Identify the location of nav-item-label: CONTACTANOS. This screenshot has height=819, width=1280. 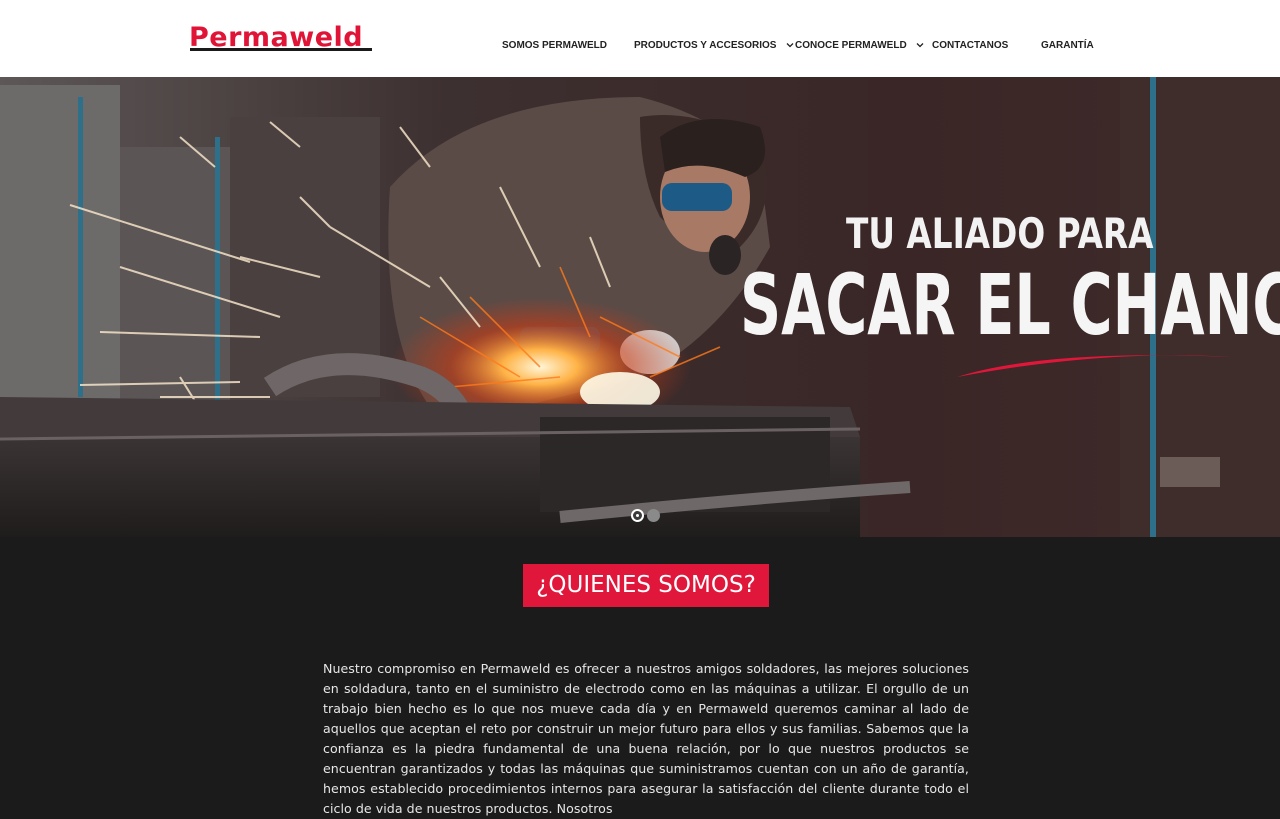
(970, 45).